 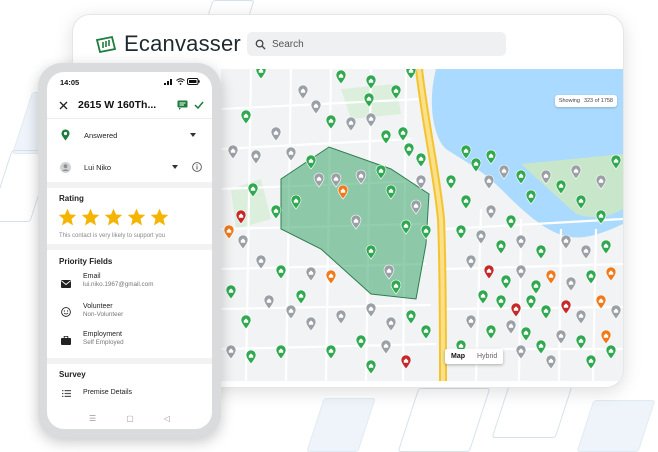 I want to click on status-dropdown: Answered, so click(x=129, y=135).